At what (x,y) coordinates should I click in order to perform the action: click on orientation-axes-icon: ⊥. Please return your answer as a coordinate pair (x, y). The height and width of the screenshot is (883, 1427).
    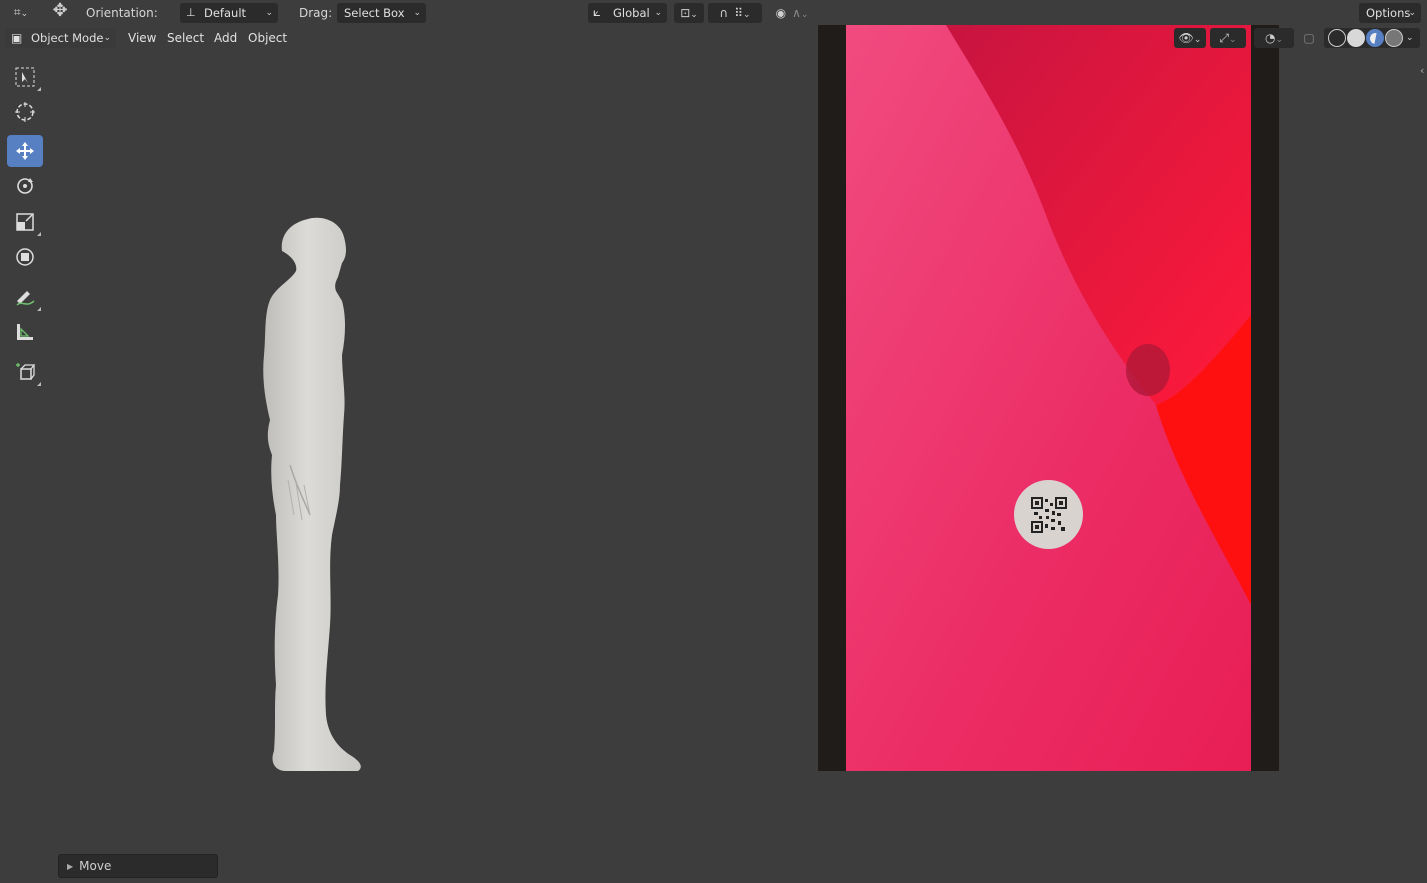
    Looking at the image, I should click on (191, 12).